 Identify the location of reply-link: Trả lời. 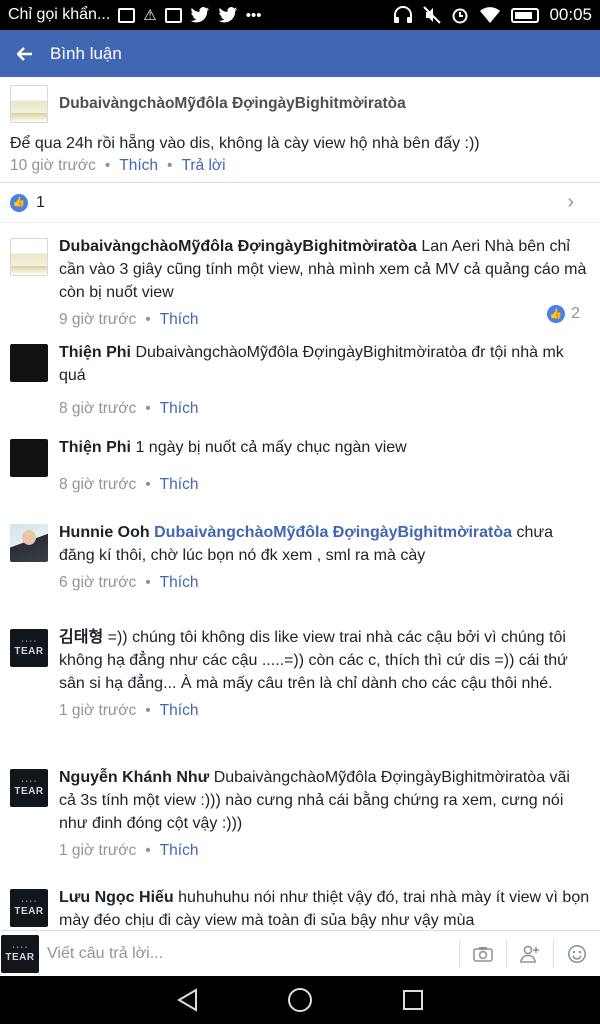
(203, 166).